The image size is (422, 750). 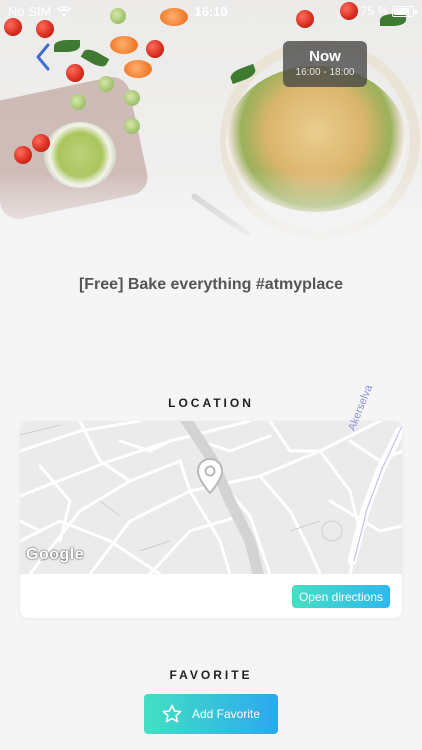 What do you see at coordinates (211, 675) in the screenshot?
I see `favorite-heading: FAVORITE` at bounding box center [211, 675].